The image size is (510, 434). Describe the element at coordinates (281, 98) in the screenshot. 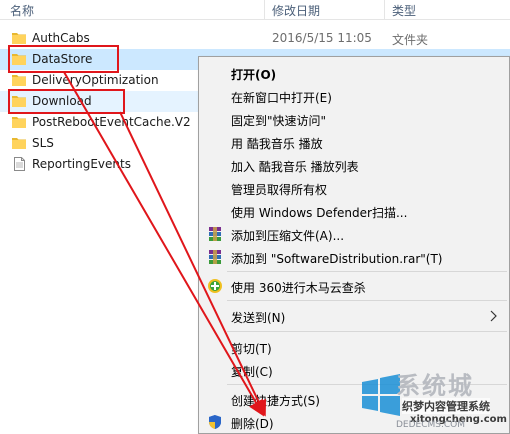

I see `menu-item-label: 在新窗口中打开(E)` at that location.